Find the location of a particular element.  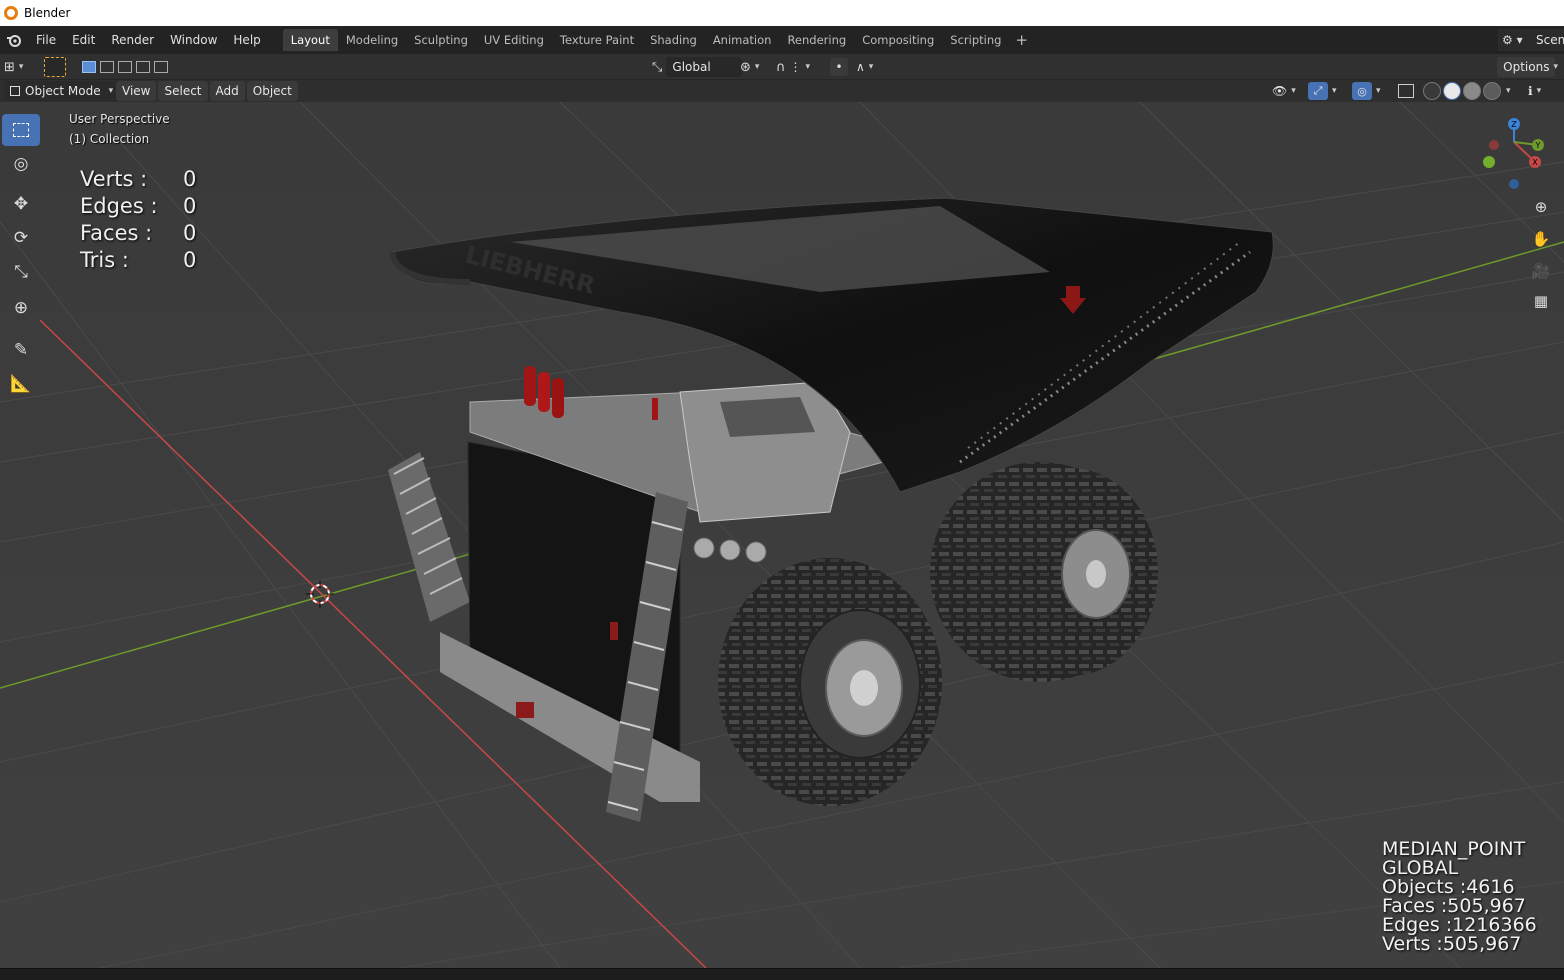

material-shading-icon is located at coordinates (1472, 91).